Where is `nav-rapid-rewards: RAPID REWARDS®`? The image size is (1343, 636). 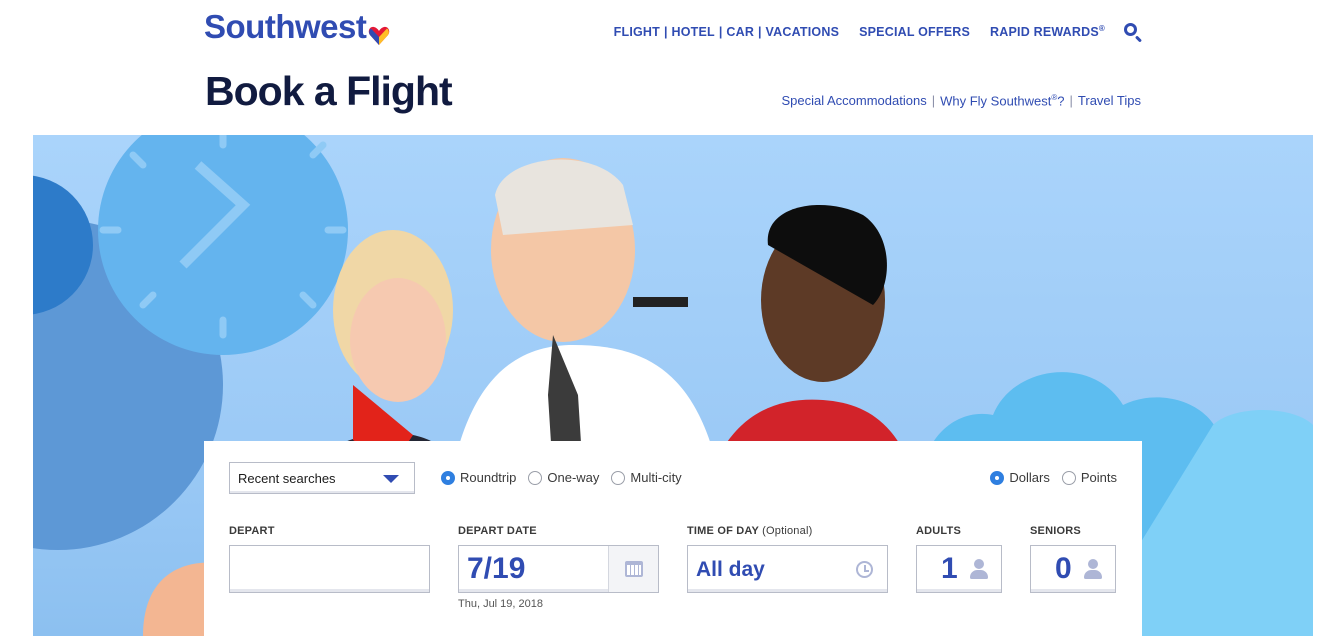
nav-rapid-rewards: RAPID REWARDS® is located at coordinates (1047, 31).